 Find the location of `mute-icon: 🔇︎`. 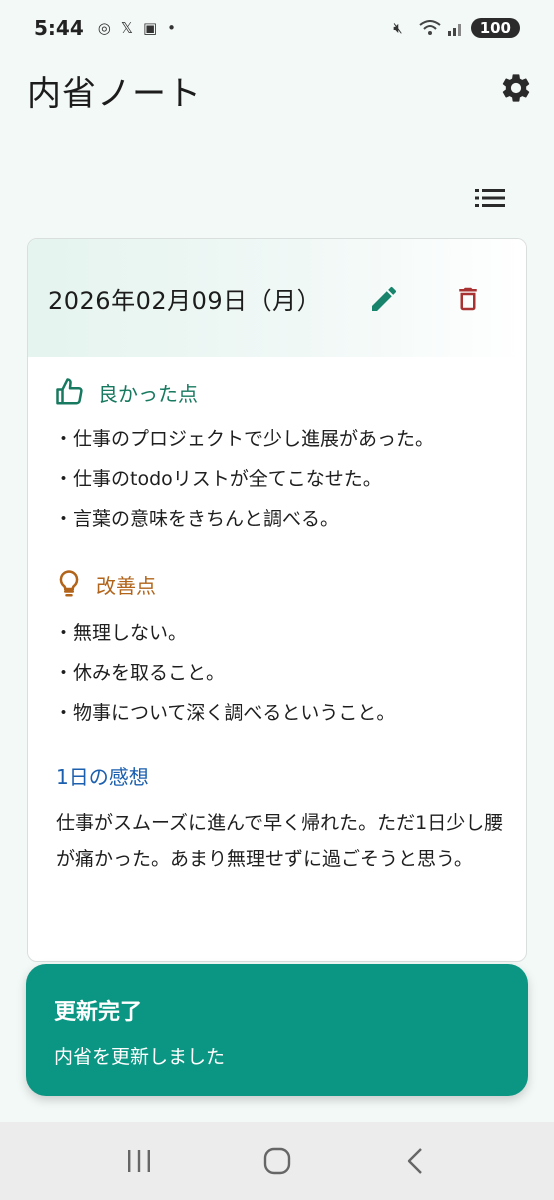

mute-icon: 🔇︎ is located at coordinates (398, 28).